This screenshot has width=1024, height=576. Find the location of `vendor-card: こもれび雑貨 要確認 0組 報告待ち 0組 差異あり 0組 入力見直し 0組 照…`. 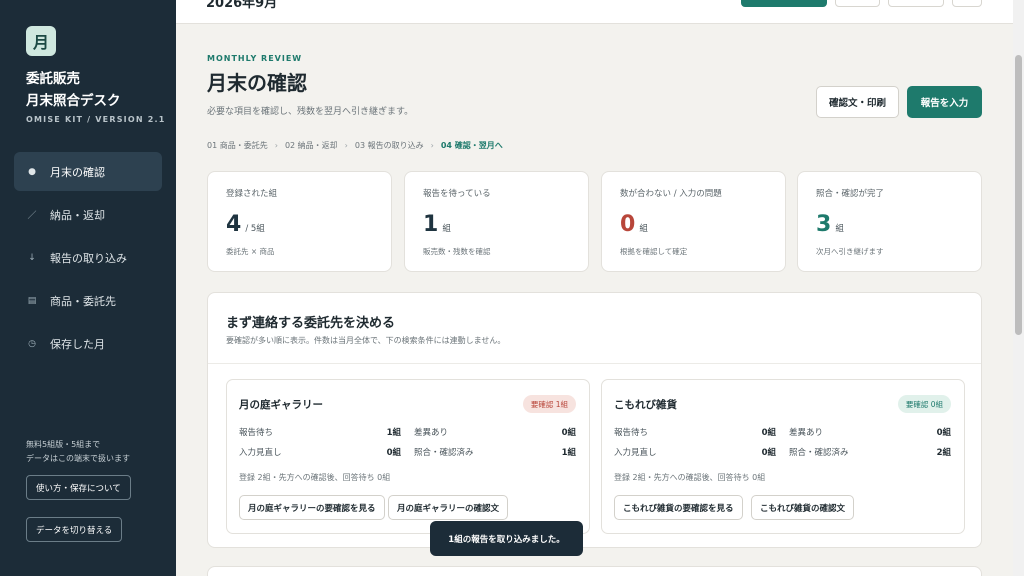

vendor-card: こもれび雑貨 要確認 0組 報告待ち 0組 差異あり 0組 入力見直し 0組 照… is located at coordinates (783, 456).